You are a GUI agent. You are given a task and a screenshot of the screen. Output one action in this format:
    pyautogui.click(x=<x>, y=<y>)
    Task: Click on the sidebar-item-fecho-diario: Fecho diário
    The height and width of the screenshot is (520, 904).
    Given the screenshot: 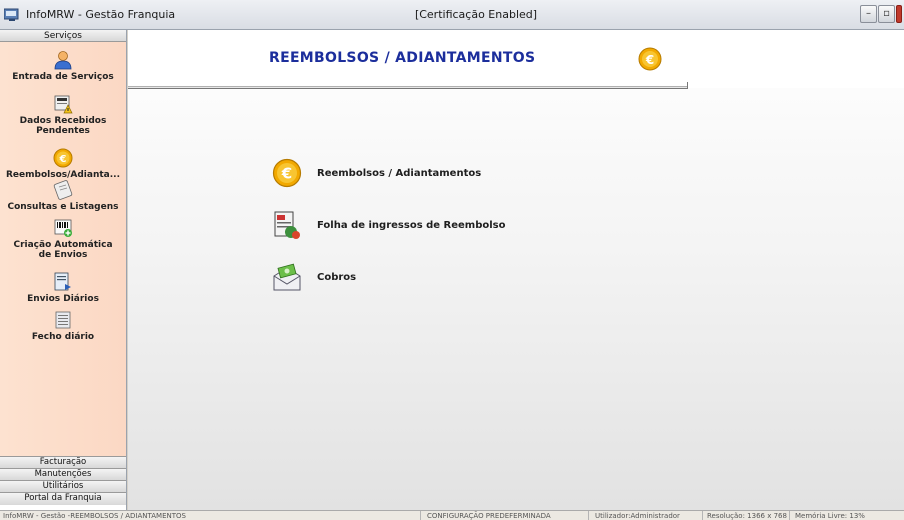 What is the action you would take?
    pyautogui.click(x=63, y=326)
    